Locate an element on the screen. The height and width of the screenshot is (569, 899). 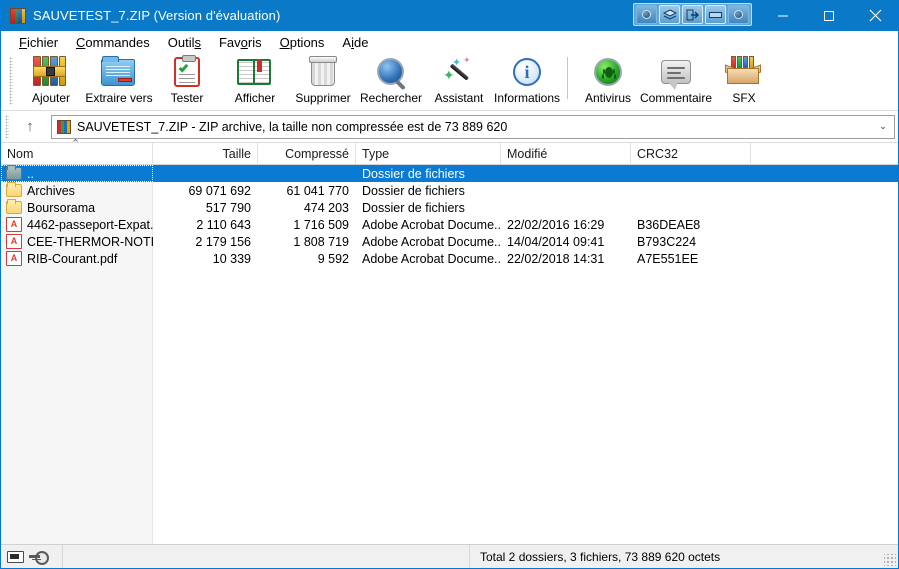
cell-modified: 22/02/2018 14:31 is located at coordinates (556, 258).